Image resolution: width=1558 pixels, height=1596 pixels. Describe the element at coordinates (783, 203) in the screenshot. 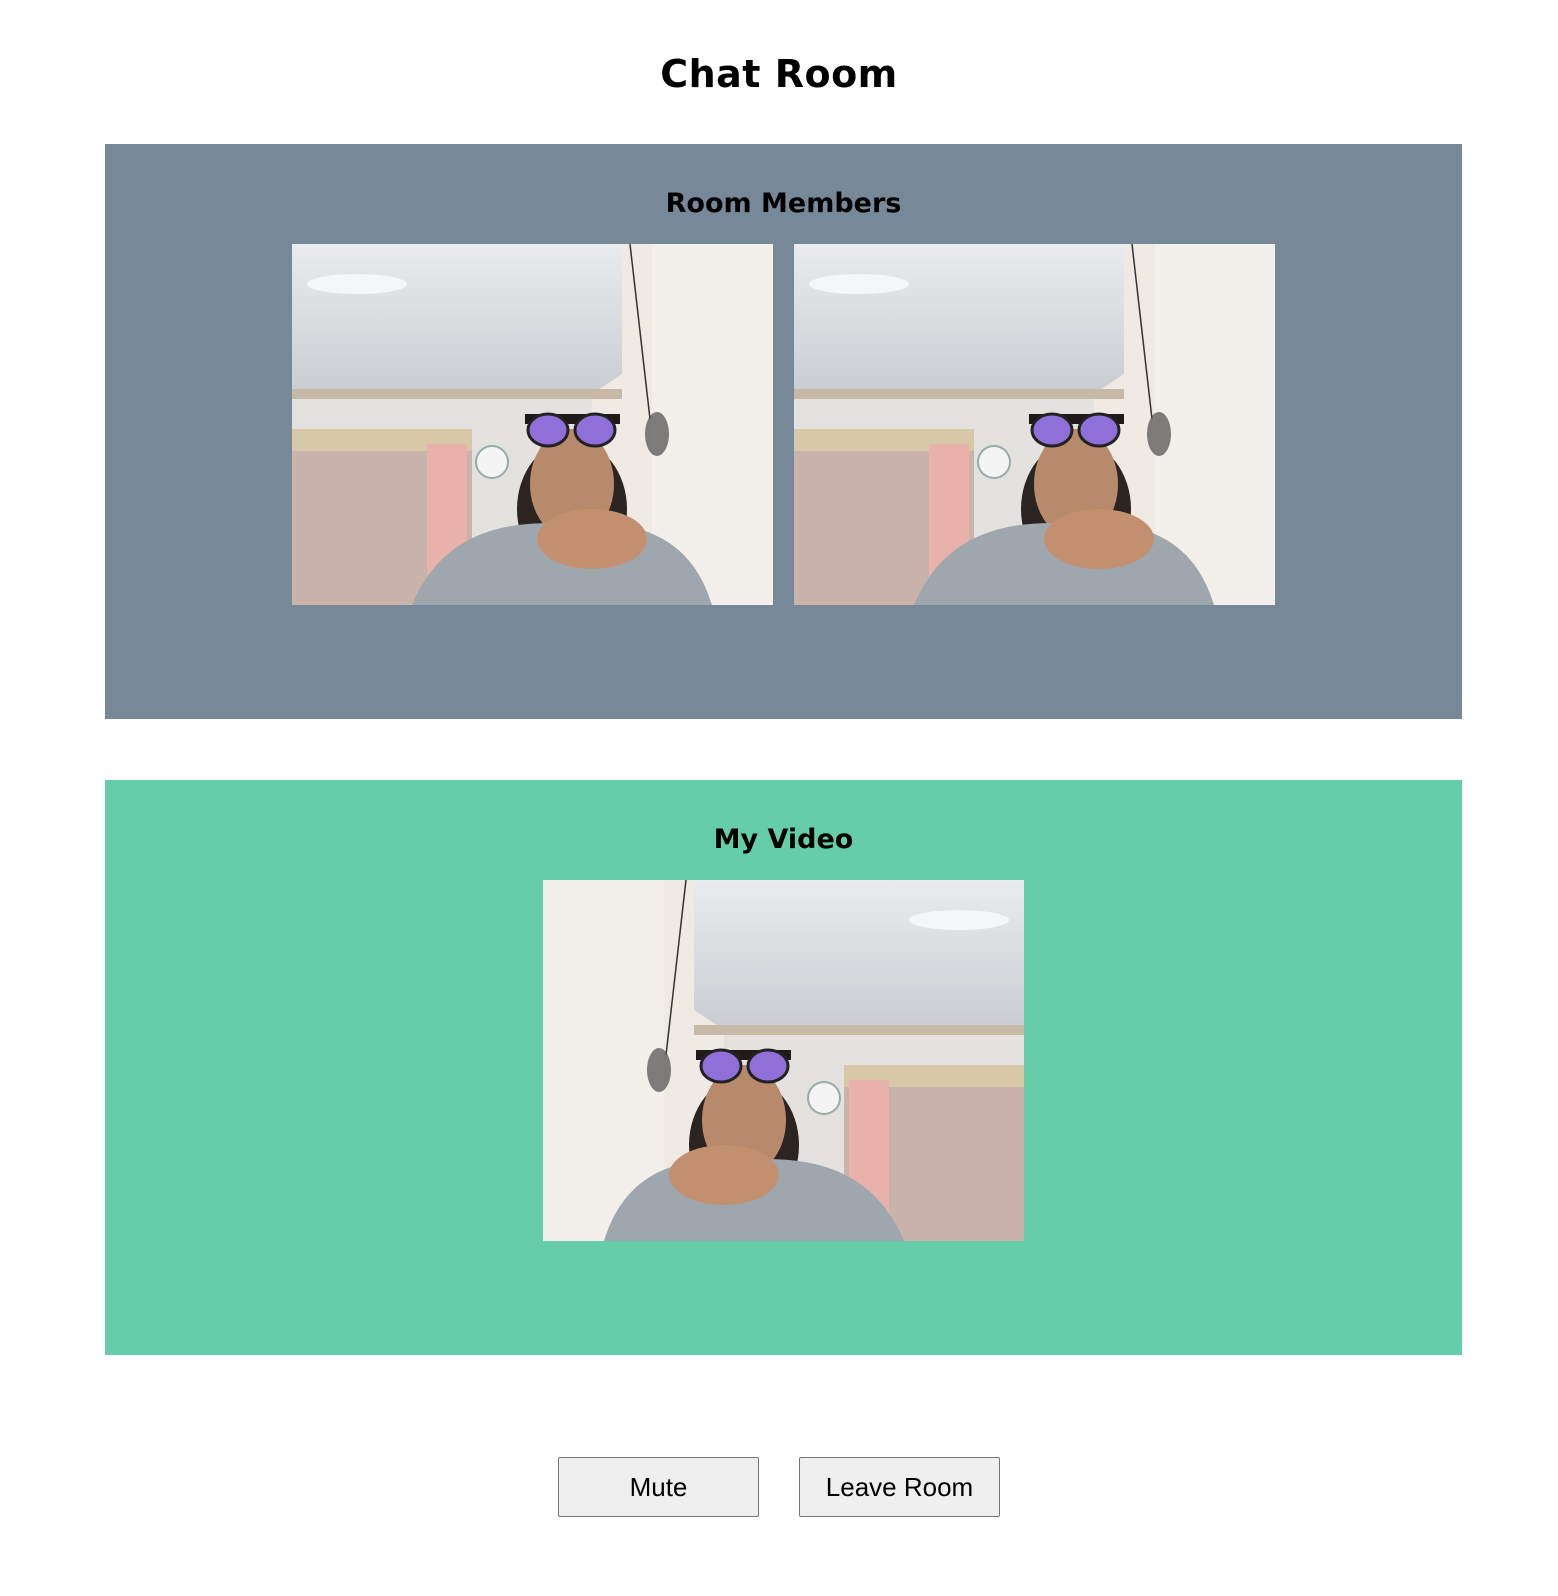

I see `room-members-heading: Room Members` at that location.